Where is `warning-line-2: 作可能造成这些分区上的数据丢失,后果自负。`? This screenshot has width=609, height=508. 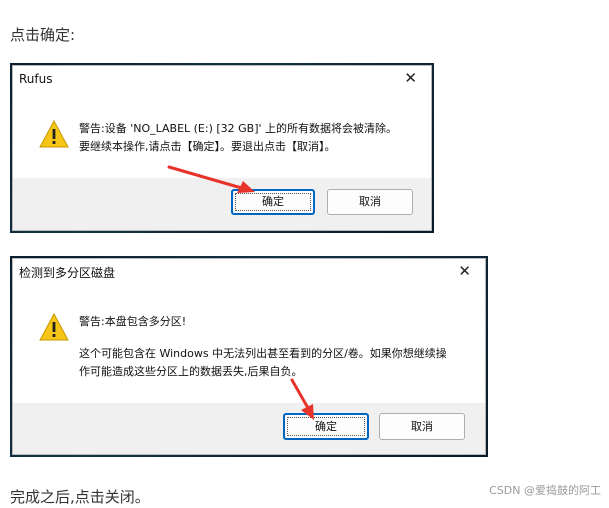 warning-line-2: 作可能造成这些分区上的数据丢失,后果自负。 is located at coordinates (191, 371).